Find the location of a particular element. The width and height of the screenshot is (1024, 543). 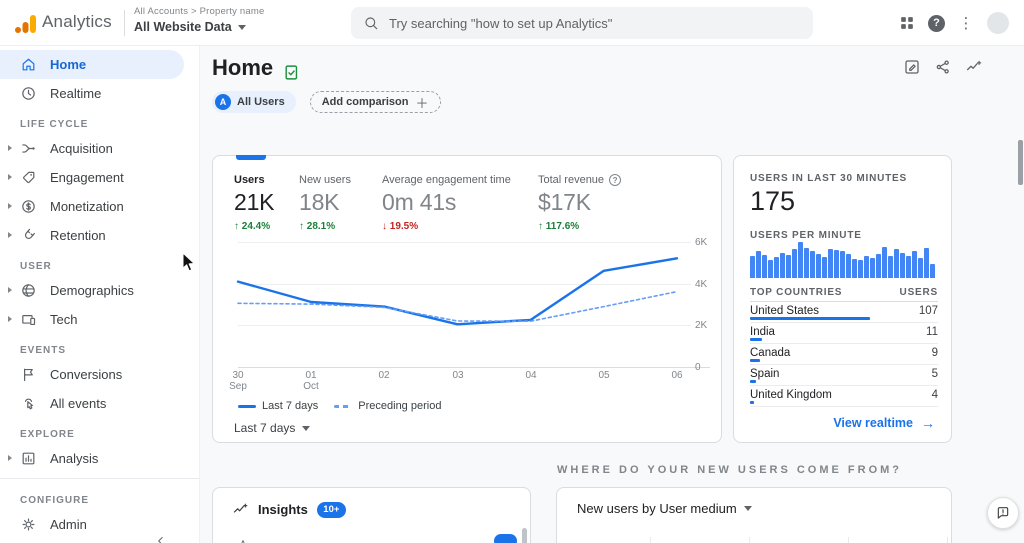

sidebar-item-analysis: Analysis is located at coordinates (99, 458).